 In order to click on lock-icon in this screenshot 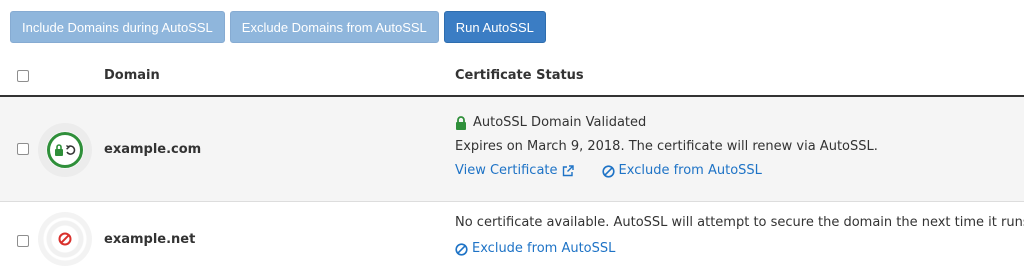, I will do `click(464, 122)`.